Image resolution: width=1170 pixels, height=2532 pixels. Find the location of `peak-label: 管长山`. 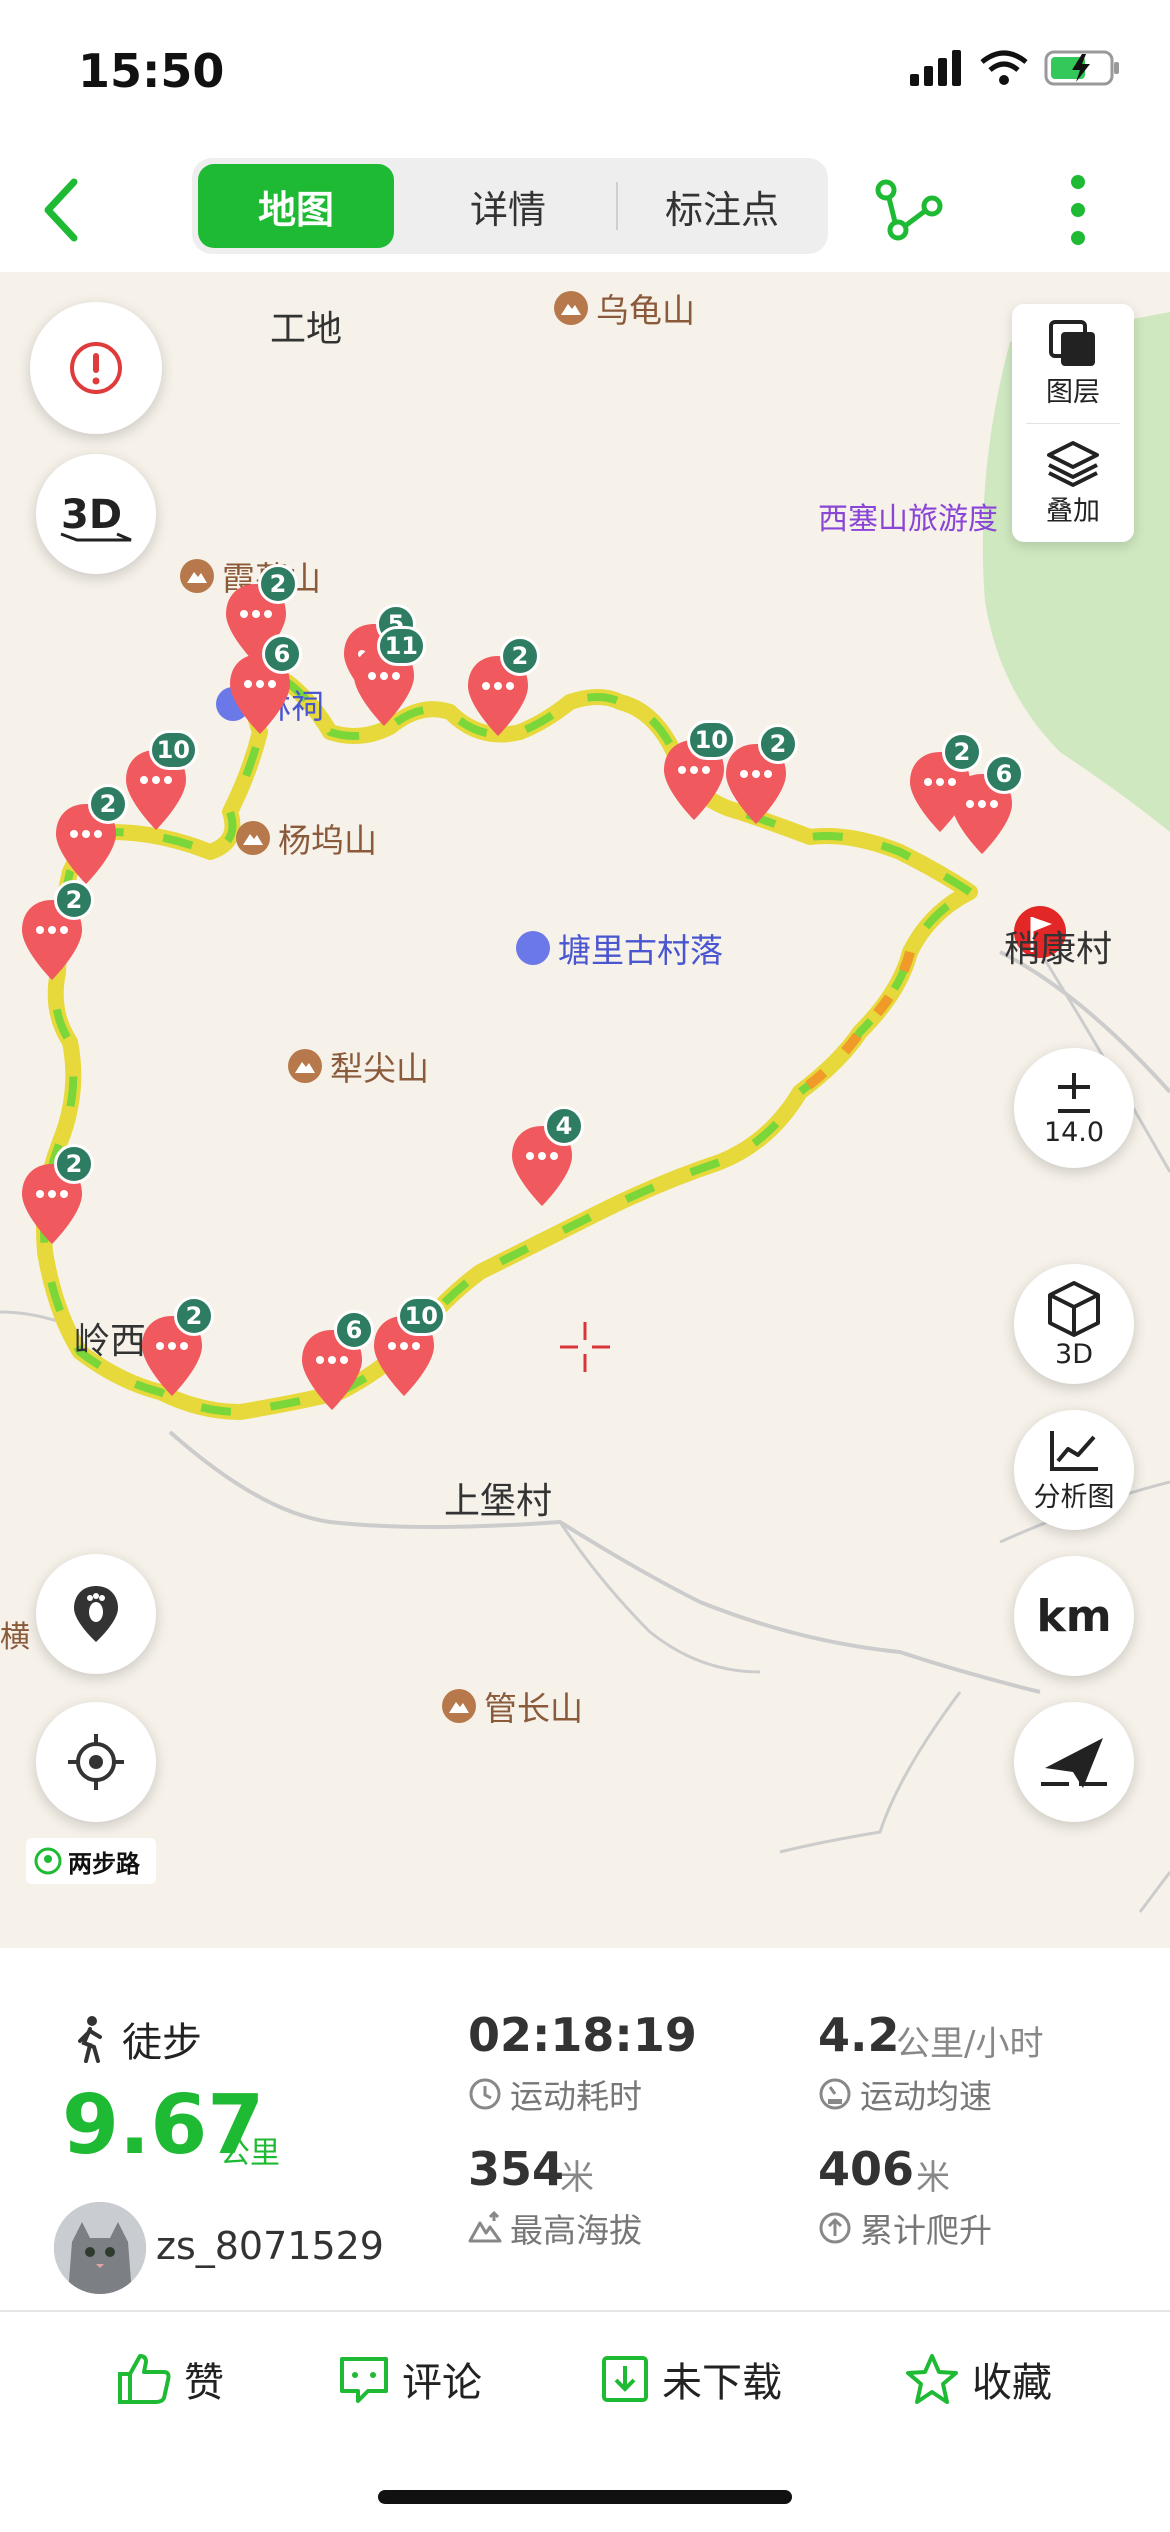

peak-label: 管长山 is located at coordinates (533, 1708).